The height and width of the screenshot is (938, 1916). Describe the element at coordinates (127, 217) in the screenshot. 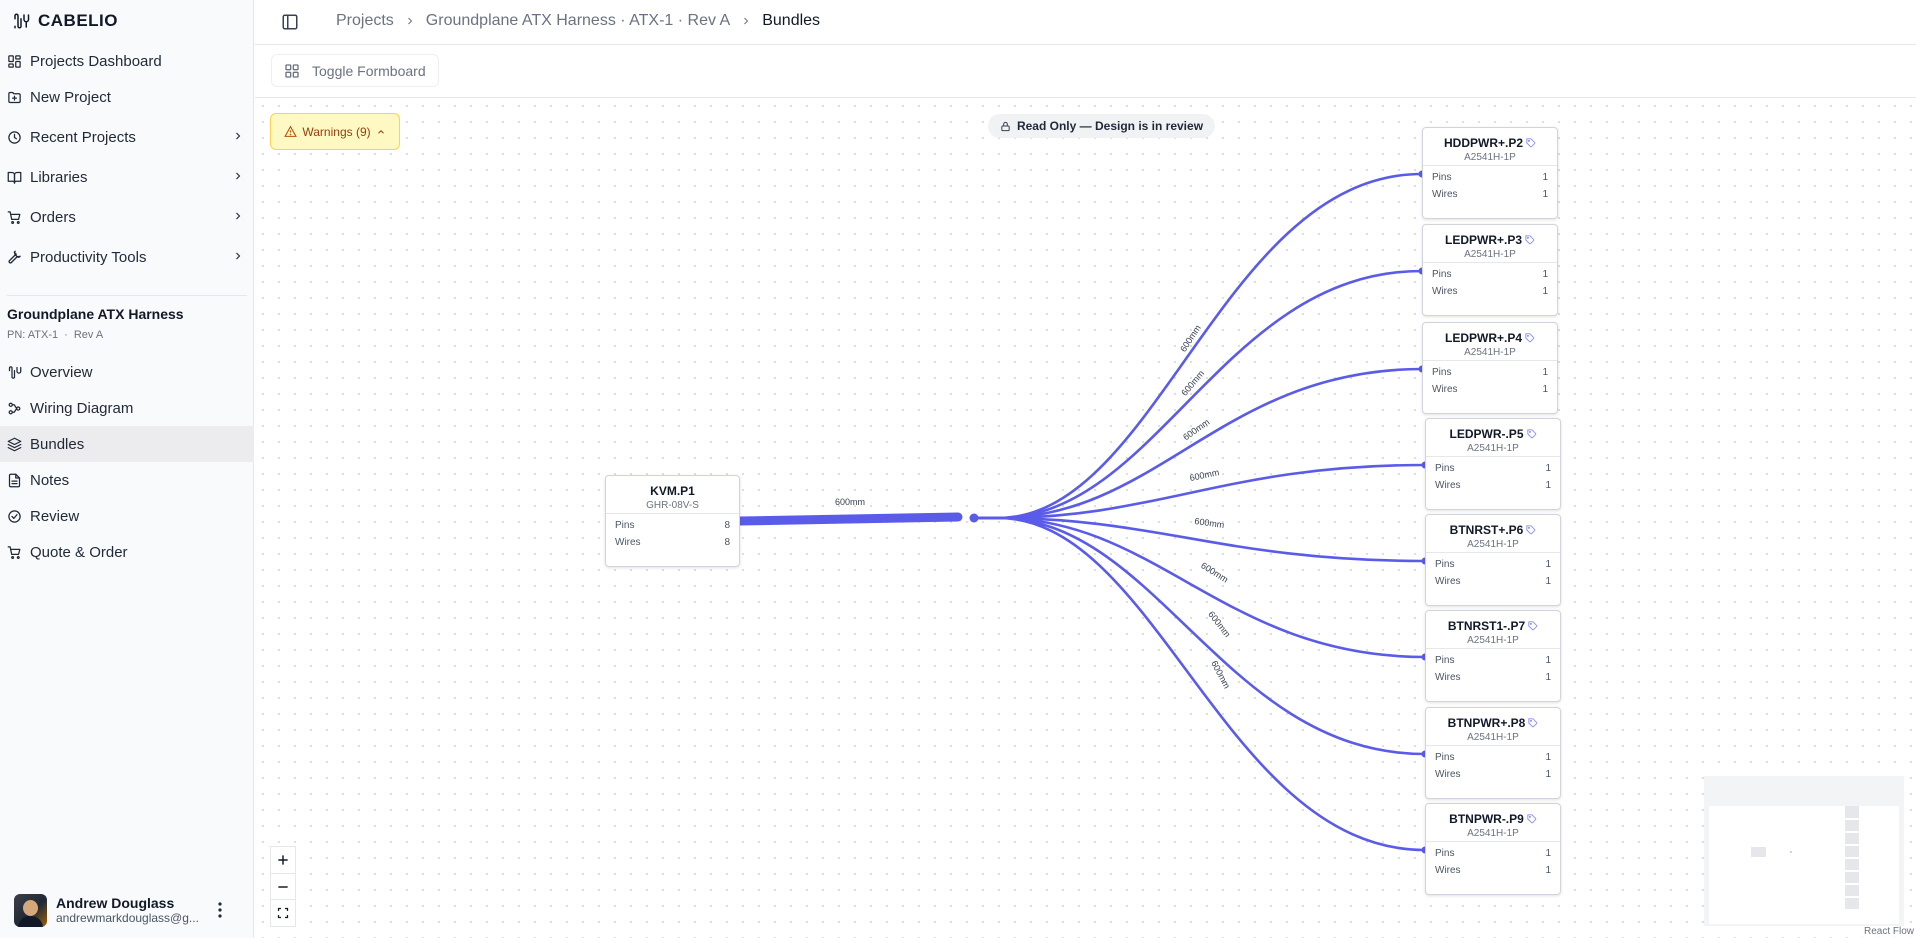

I see `nav-orders: Orders` at that location.